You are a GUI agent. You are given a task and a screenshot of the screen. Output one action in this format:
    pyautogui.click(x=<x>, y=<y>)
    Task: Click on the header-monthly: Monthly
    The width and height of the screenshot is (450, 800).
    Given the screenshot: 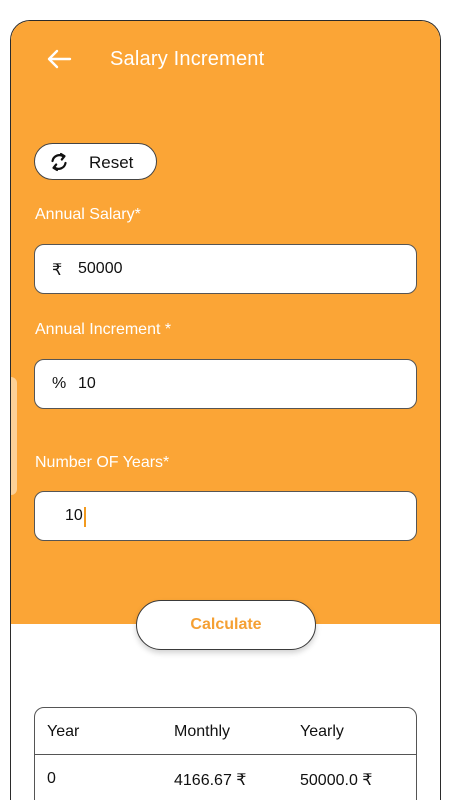 What is the action you would take?
    pyautogui.click(x=202, y=731)
    